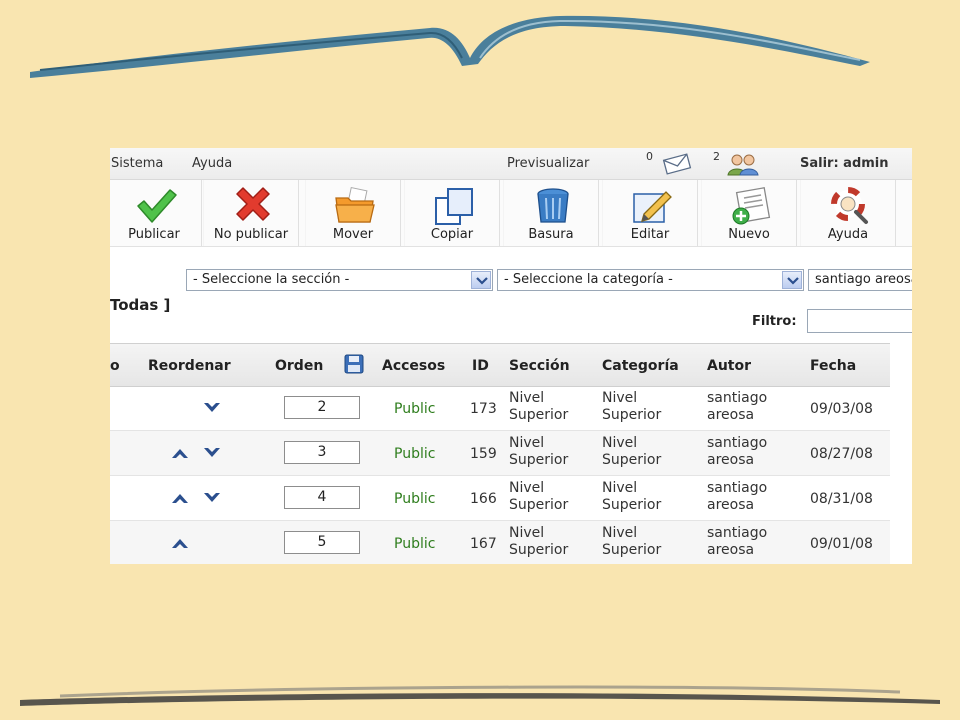 Image resolution: width=960 pixels, height=720 pixels. What do you see at coordinates (841, 409) in the screenshot?
I see `date-cell: 09/03/08` at bounding box center [841, 409].